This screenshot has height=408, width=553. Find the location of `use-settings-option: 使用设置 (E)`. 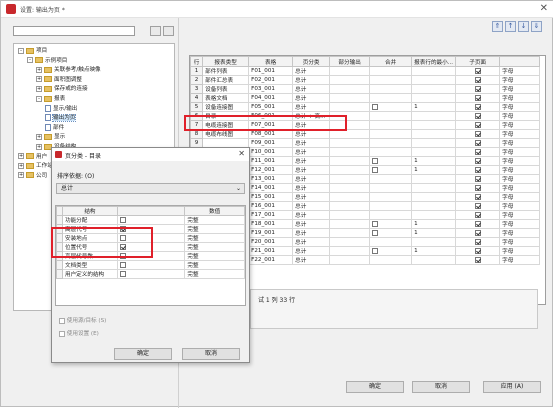

use-settings-option: 使用设置 (E) is located at coordinates (79, 333).